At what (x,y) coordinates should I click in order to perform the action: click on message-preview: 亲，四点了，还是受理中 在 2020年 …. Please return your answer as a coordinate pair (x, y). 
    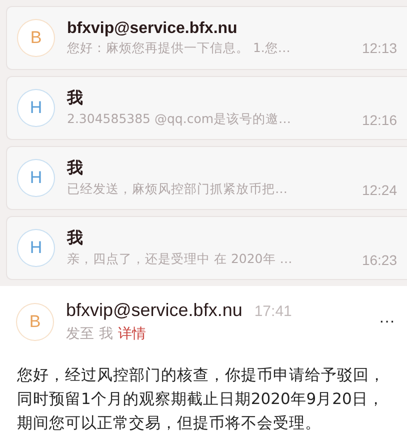
    Looking at the image, I should click on (179, 259).